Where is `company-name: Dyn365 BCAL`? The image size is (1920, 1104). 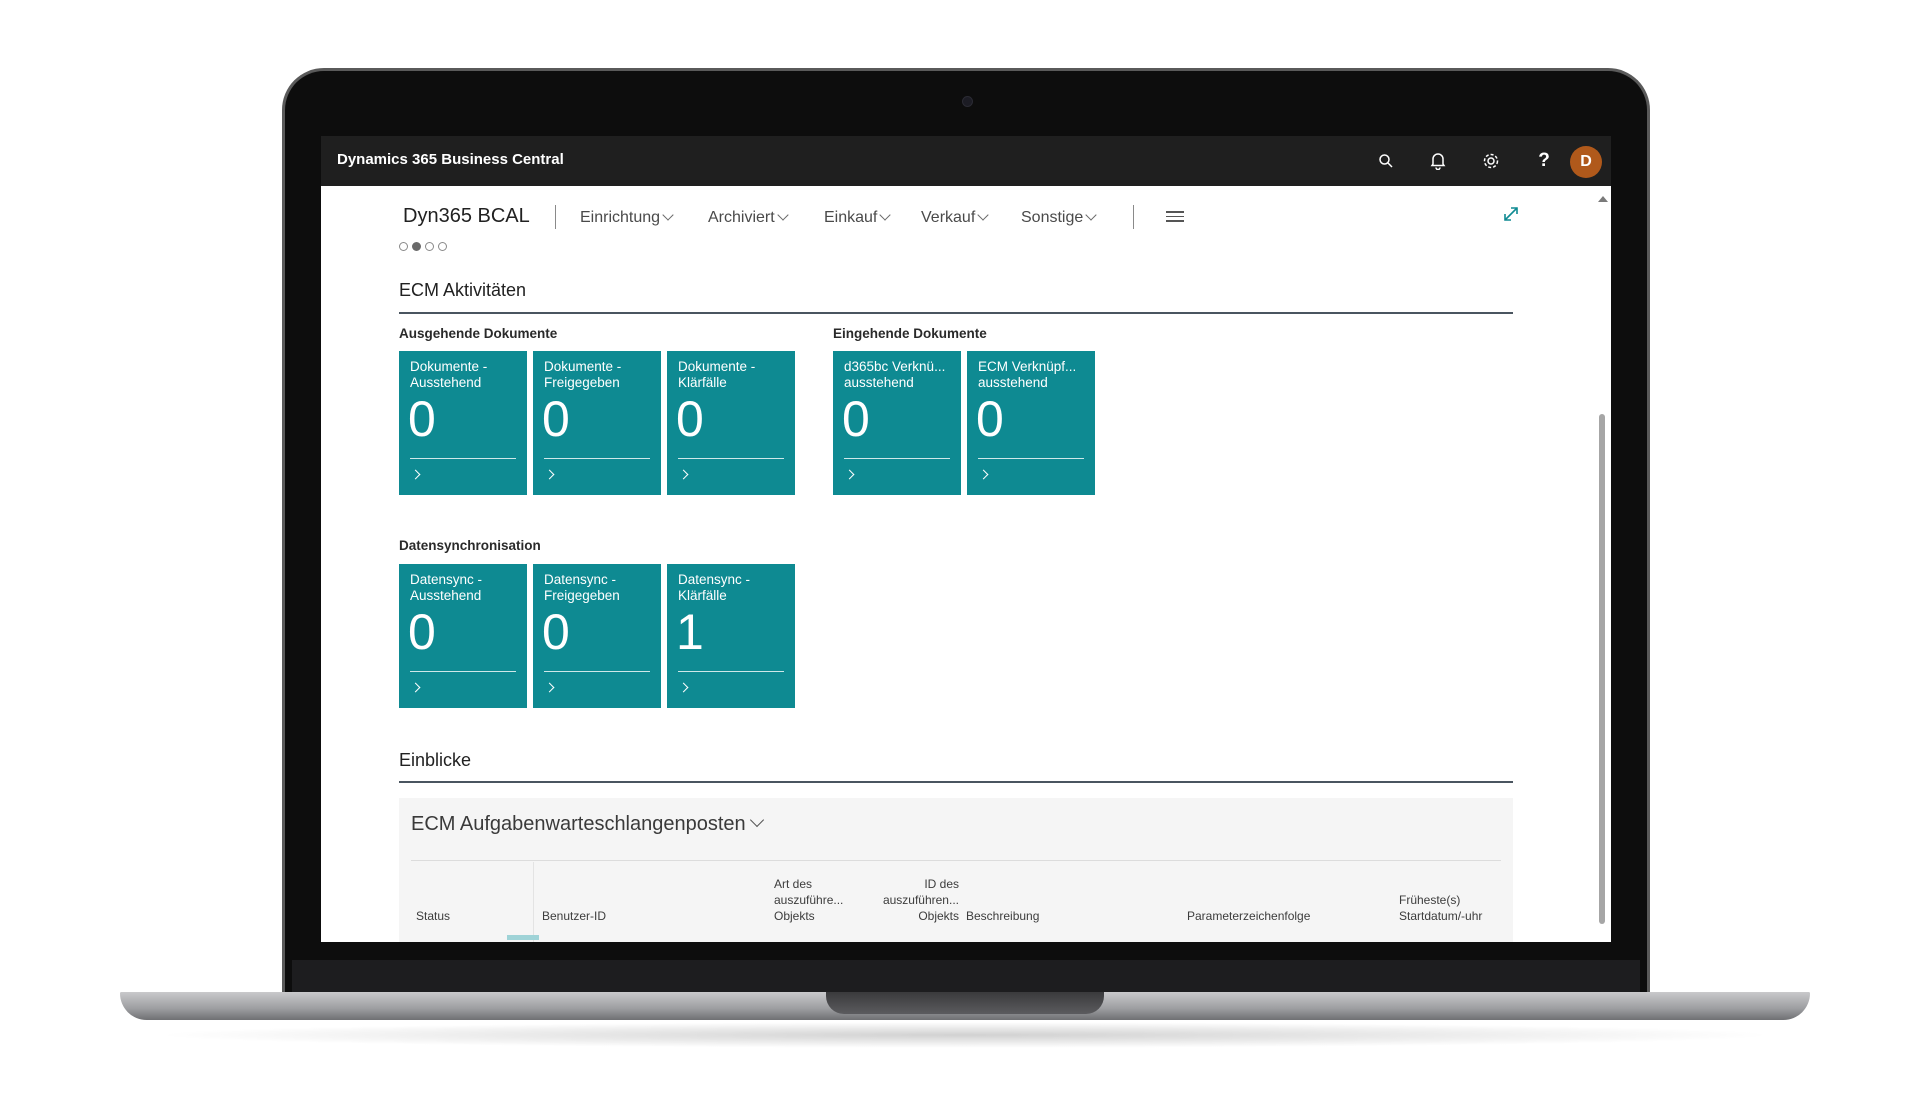
company-name: Dyn365 BCAL is located at coordinates (466, 216).